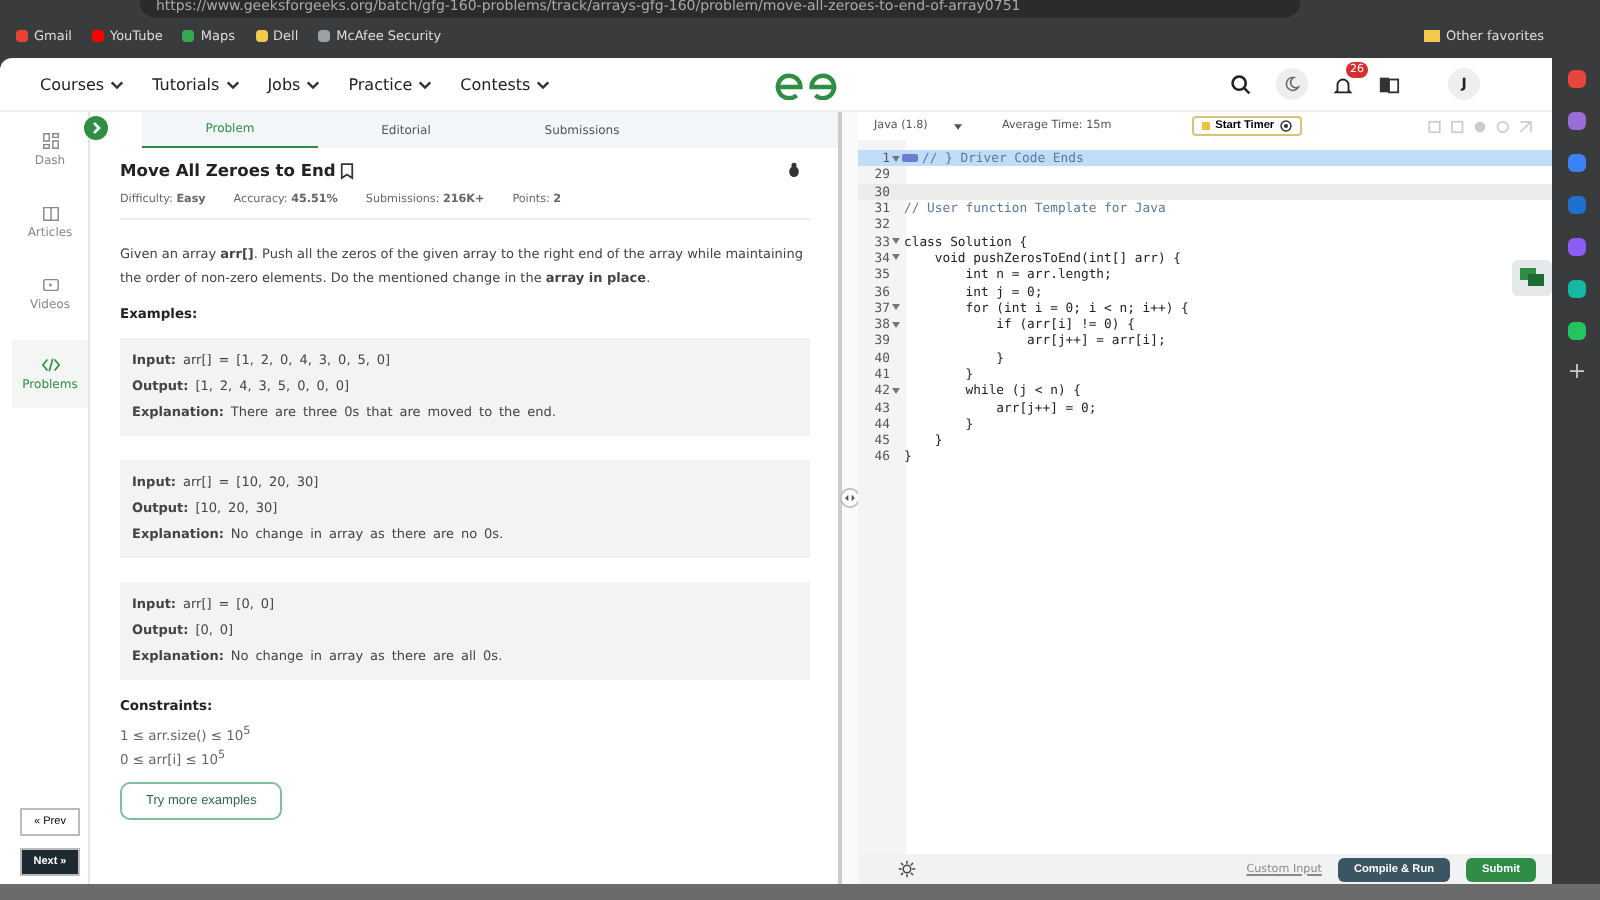  What do you see at coordinates (294, 84) in the screenshot?
I see `nav-menu: Jobs` at bounding box center [294, 84].